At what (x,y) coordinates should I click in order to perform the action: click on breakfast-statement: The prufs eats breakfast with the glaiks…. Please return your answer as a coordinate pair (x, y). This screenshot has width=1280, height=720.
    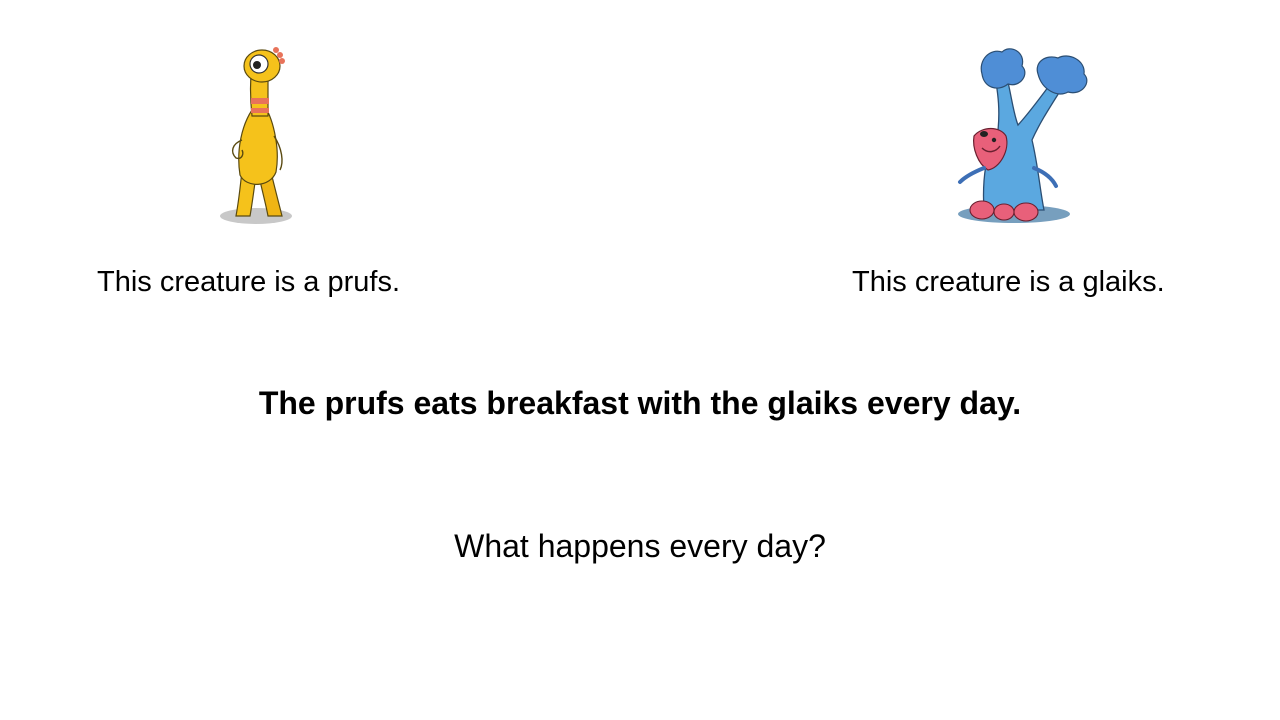
    Looking at the image, I should click on (640, 403).